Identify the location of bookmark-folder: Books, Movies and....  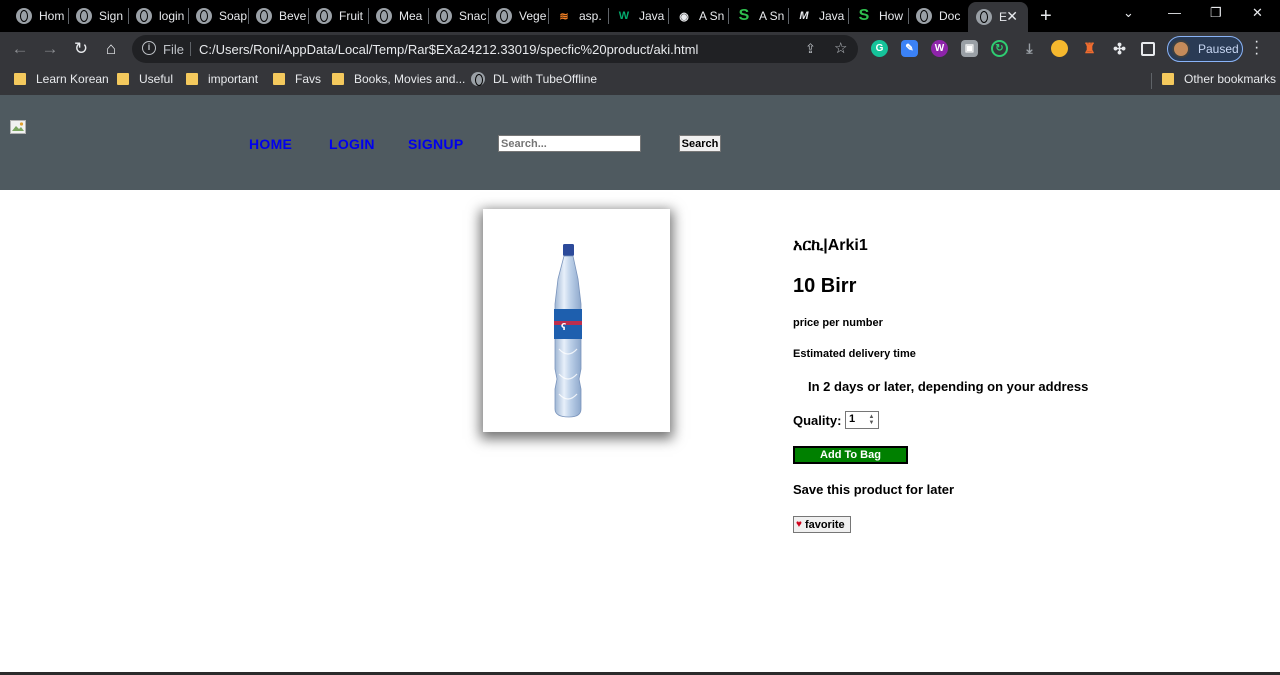
(398, 79).